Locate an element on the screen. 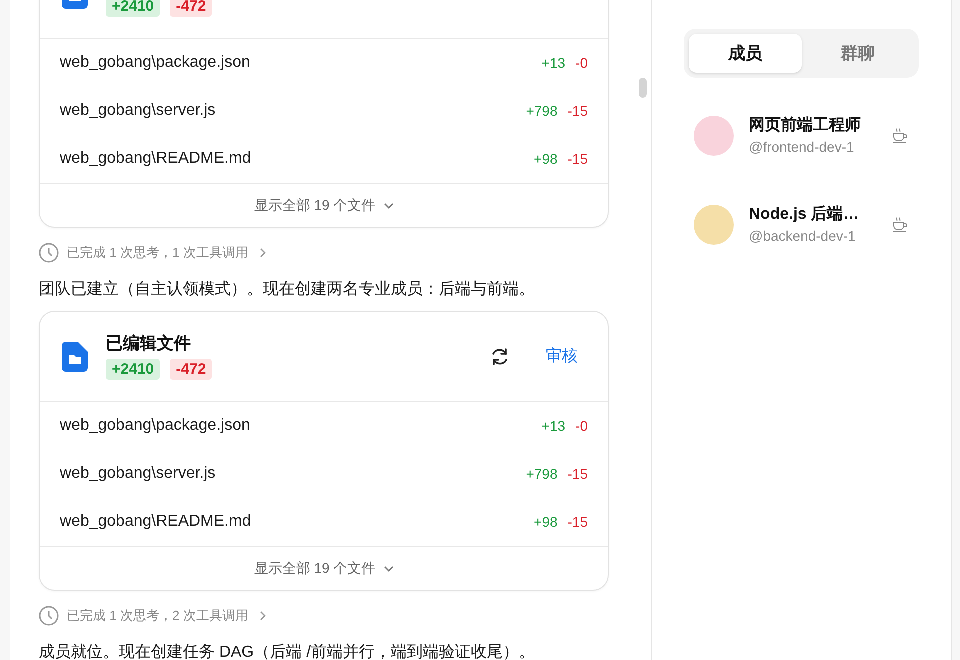 The image size is (960, 660). file-icon is located at coordinates (75, 357).